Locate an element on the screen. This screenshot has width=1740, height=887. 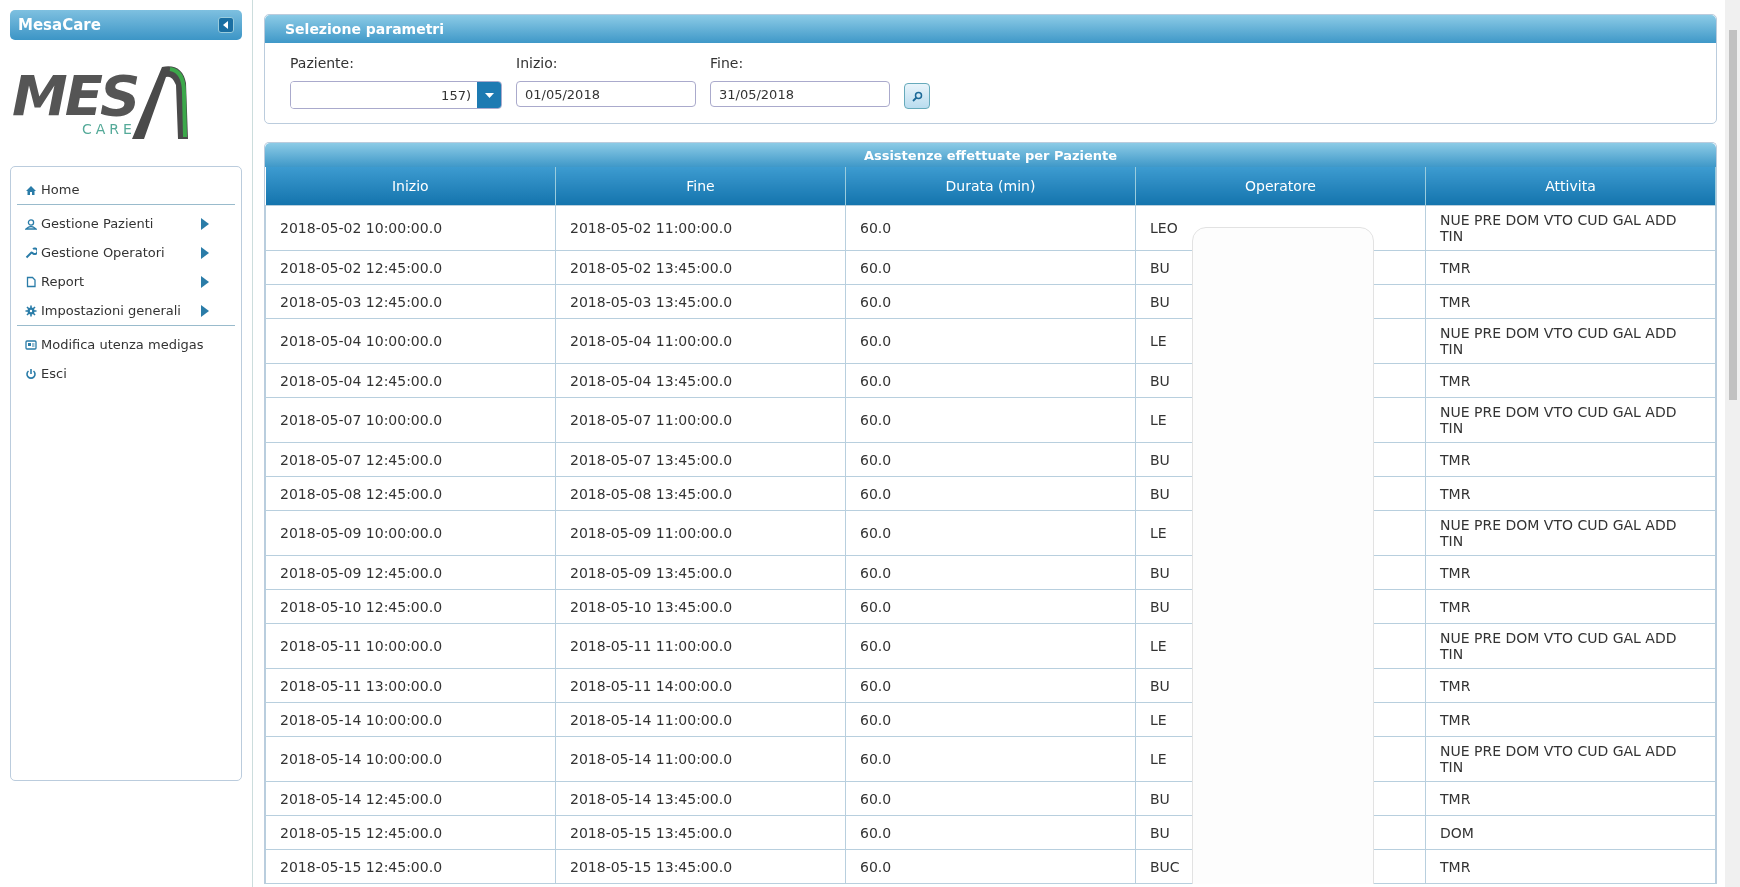
table-cell: 2018-05-08 12:45:00.0 is located at coordinates (410, 493).